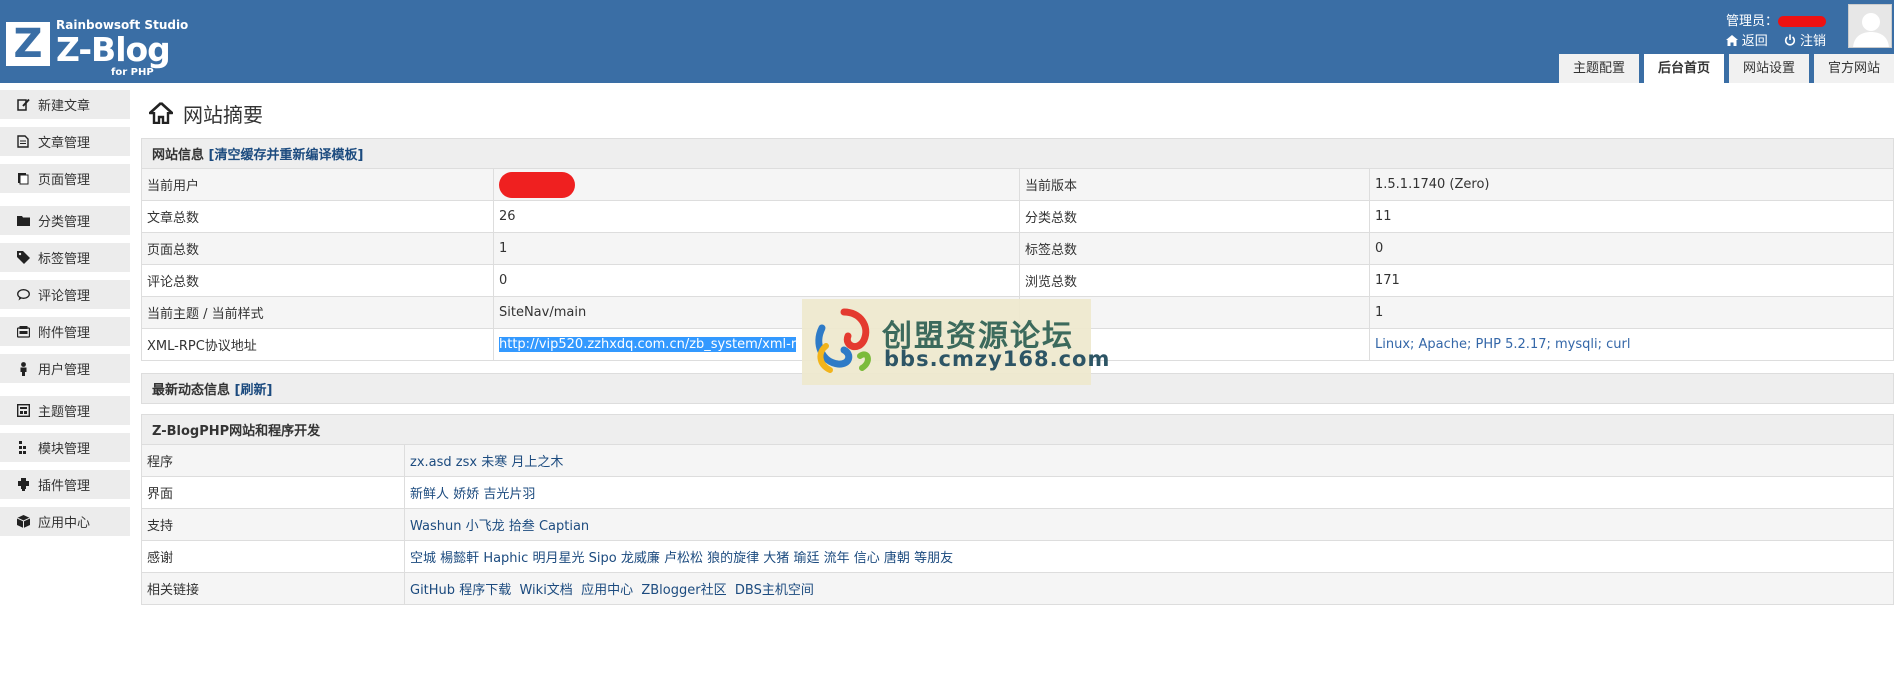 The image size is (1894, 686). Describe the element at coordinates (22, 447) in the screenshot. I see `module-icon` at that location.